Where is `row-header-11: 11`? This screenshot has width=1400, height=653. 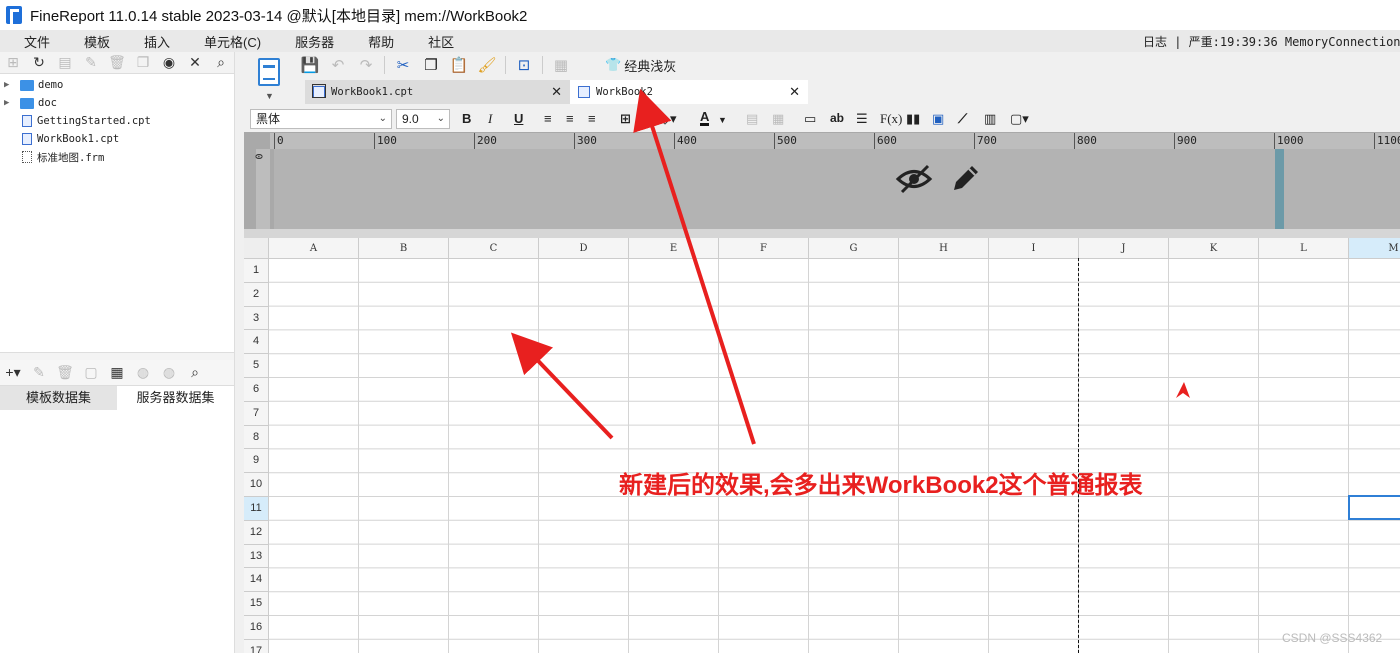 row-header-11: 11 is located at coordinates (256, 509).